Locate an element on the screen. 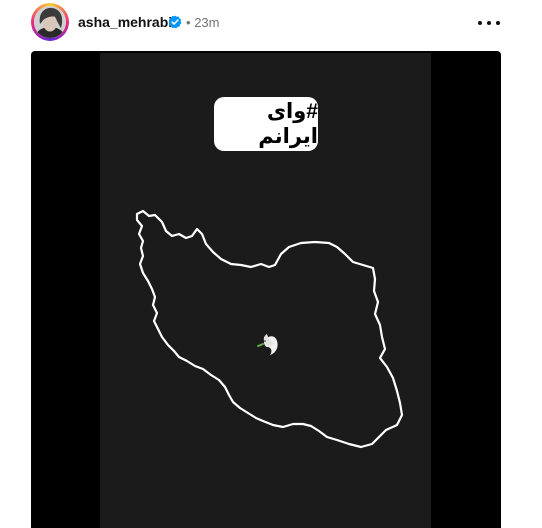  username: asha_mehrabi is located at coordinates (125, 22).